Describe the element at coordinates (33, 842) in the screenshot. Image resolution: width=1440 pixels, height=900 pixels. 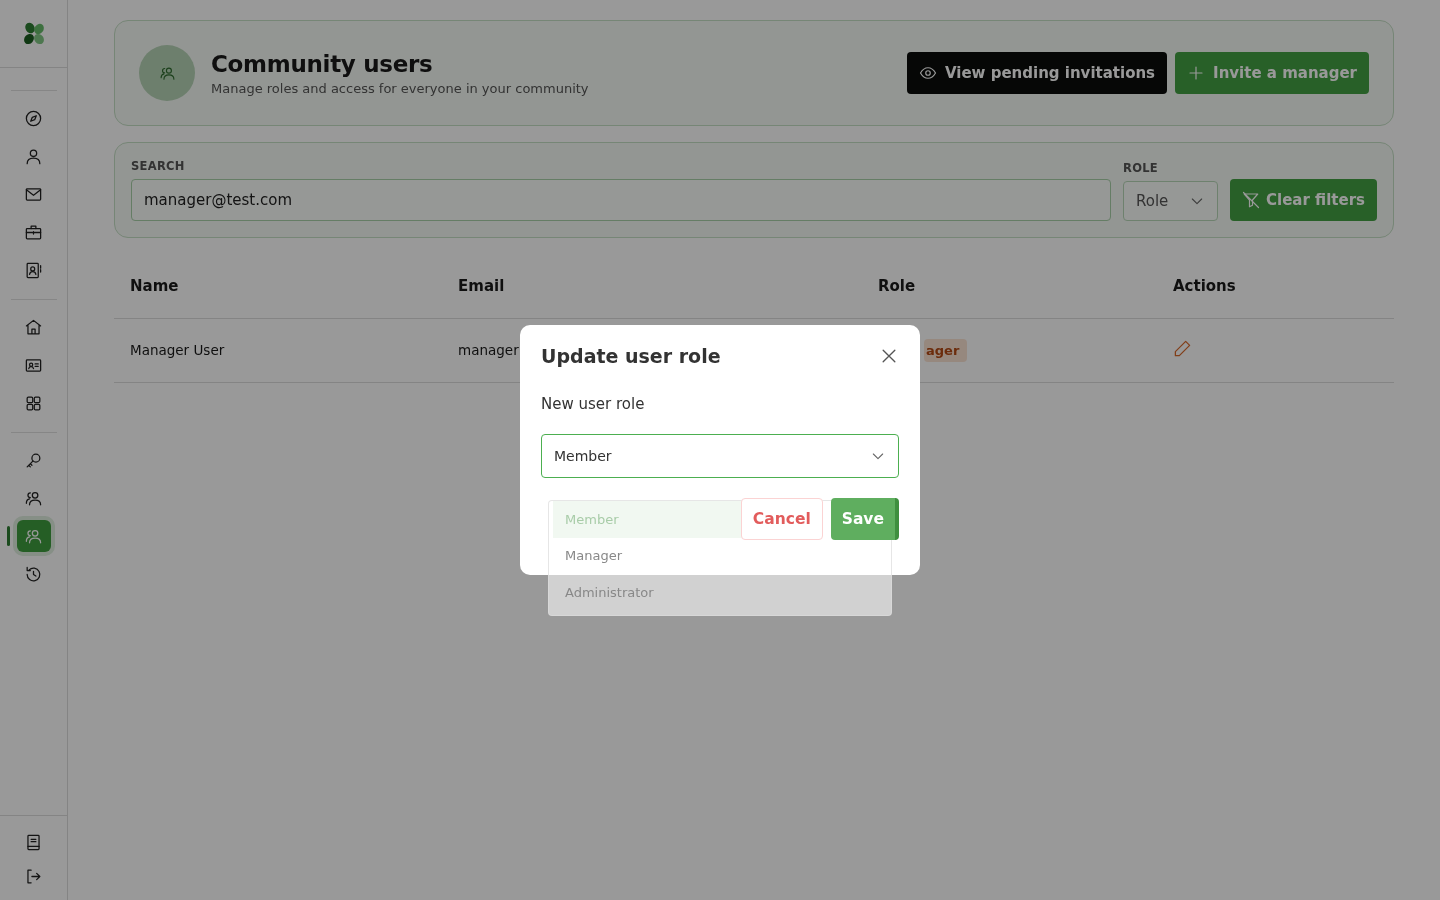
I see `book-icon` at that location.